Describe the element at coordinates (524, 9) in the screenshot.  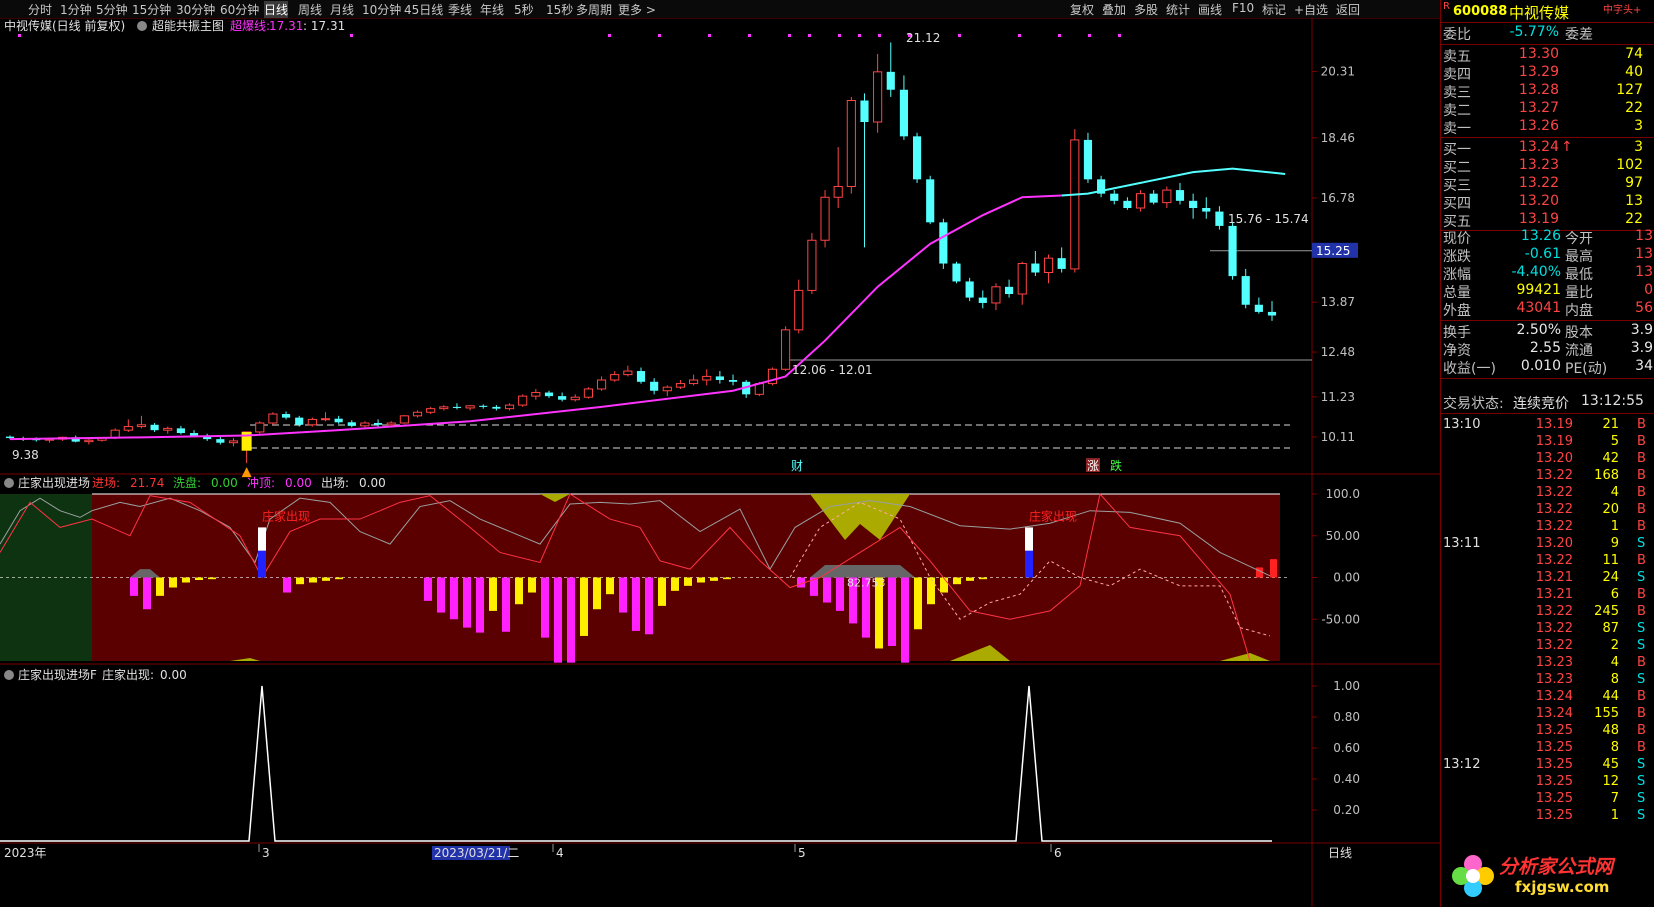
I see `tab-timeframe-13: 5秒` at that location.